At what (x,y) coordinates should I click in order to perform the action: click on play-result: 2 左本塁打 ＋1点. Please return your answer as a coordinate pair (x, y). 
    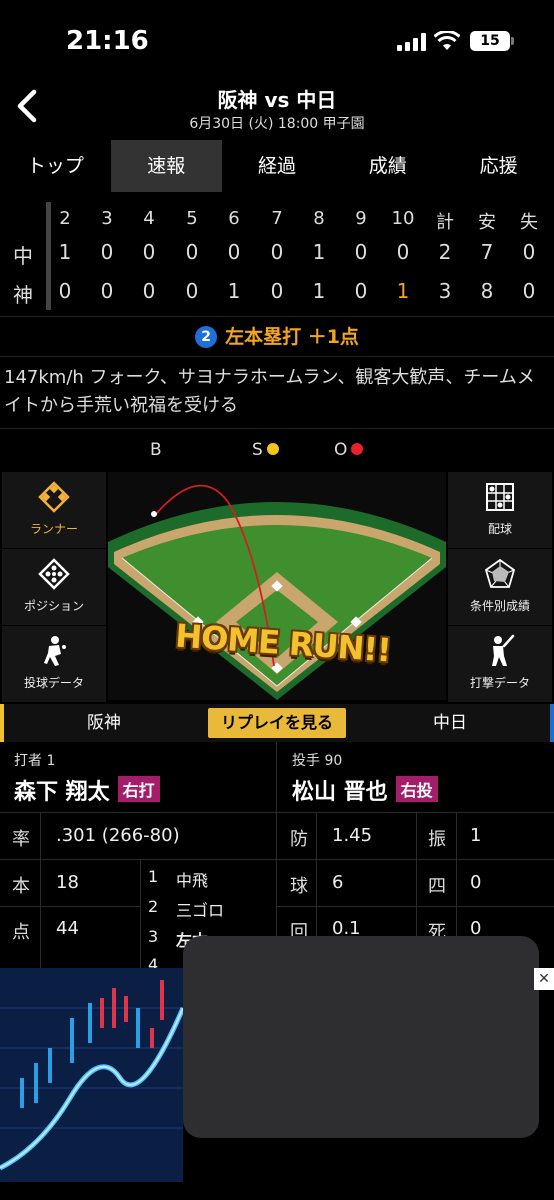
    Looking at the image, I should click on (277, 337).